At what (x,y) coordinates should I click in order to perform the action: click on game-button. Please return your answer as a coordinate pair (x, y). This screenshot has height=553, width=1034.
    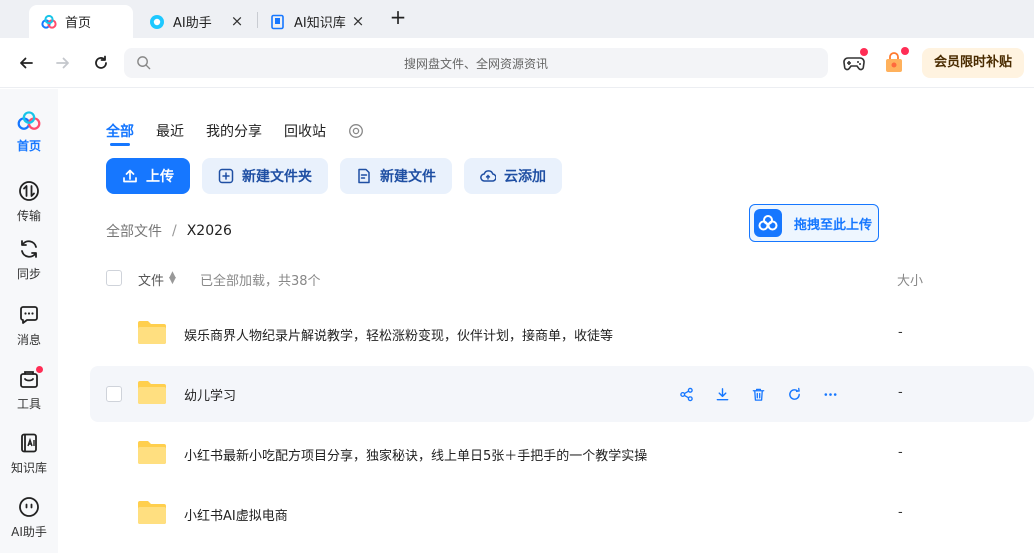
    Looking at the image, I should click on (854, 62).